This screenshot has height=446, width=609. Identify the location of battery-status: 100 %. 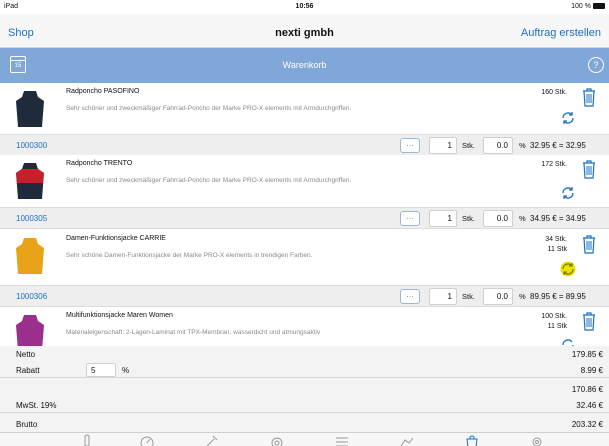
(588, 6).